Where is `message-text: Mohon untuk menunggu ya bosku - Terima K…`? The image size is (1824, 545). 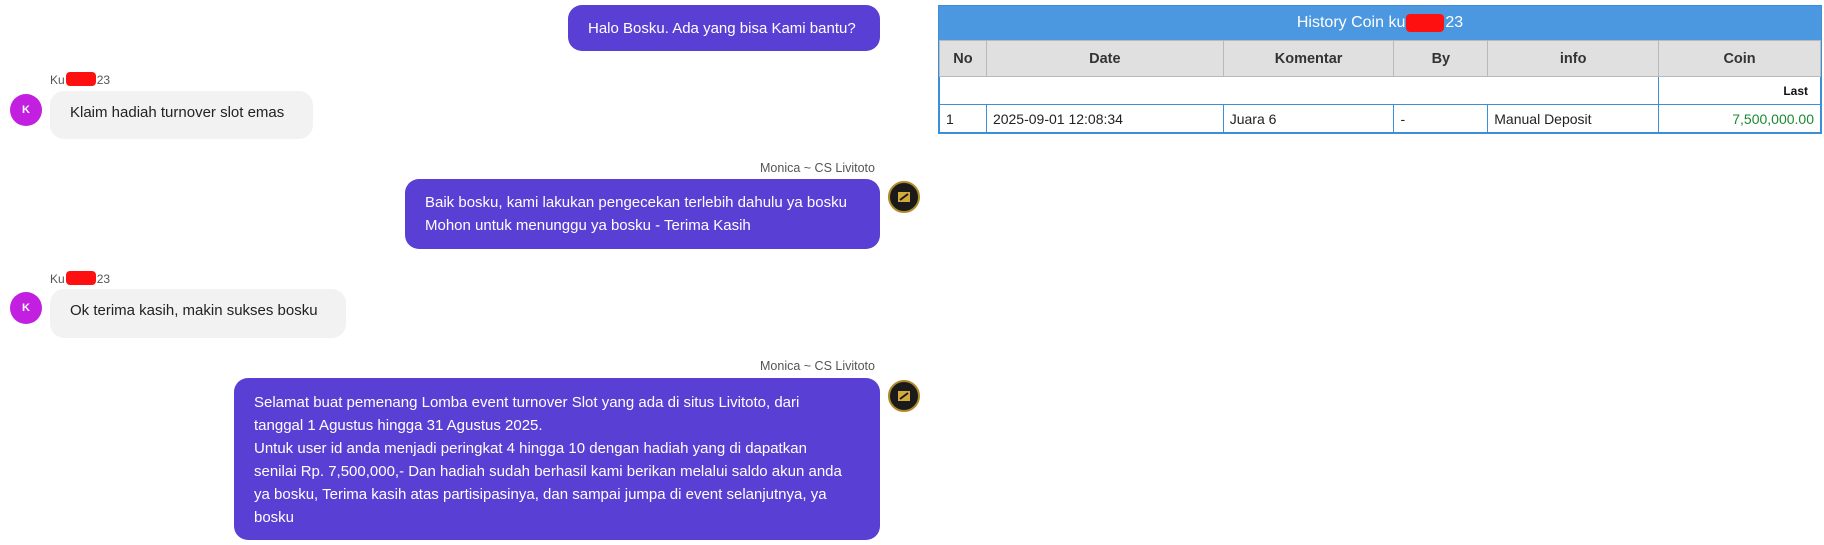
message-text: Mohon untuk menunggu ya bosku - Terima K… is located at coordinates (588, 225).